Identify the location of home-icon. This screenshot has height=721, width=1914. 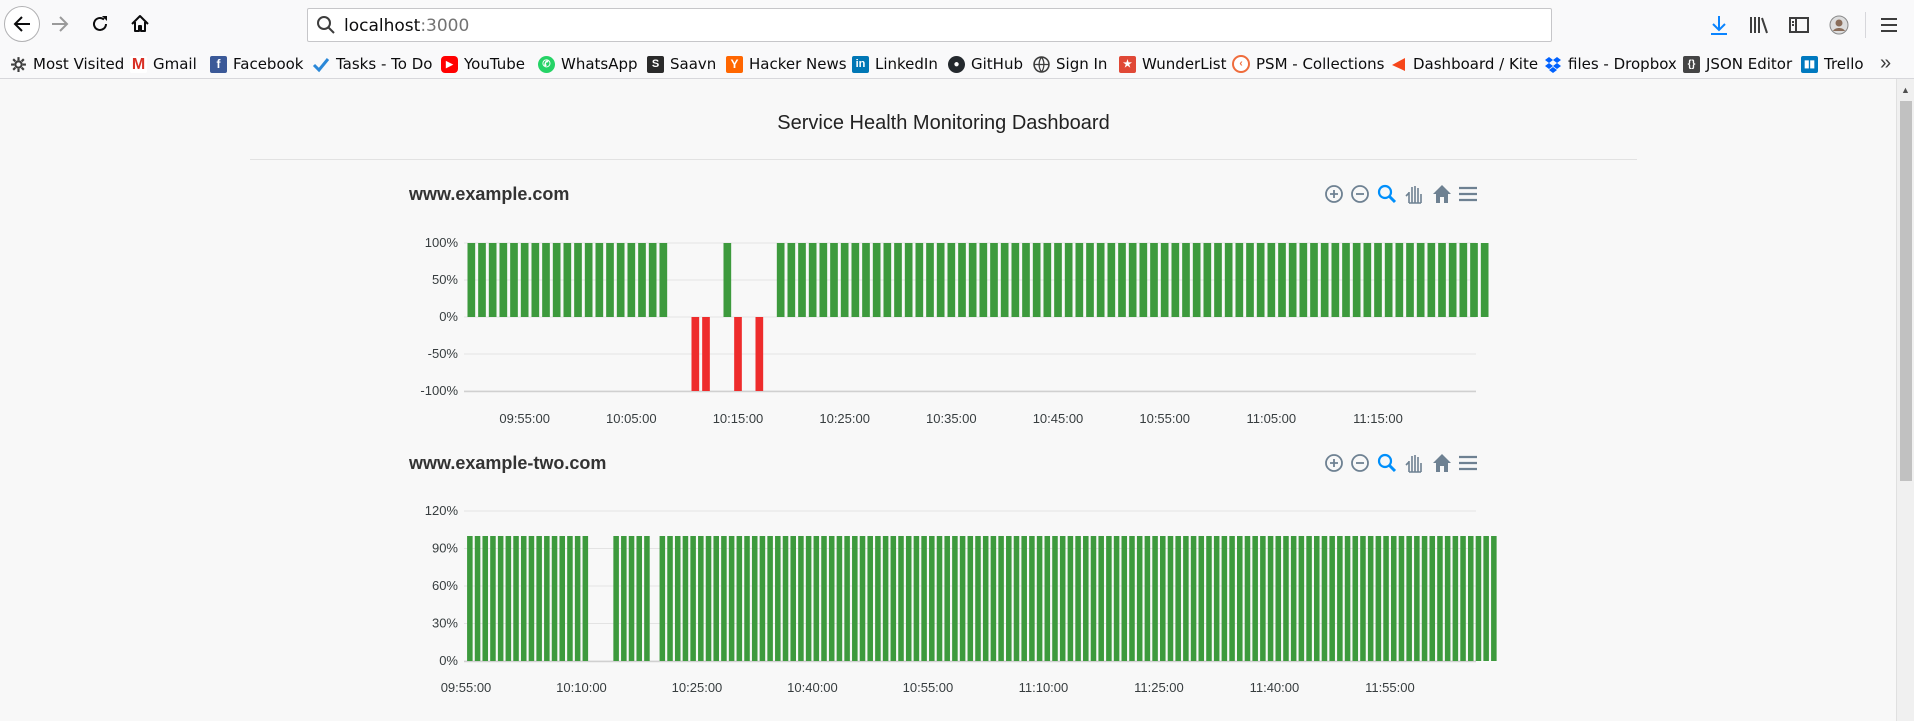
(140, 23).